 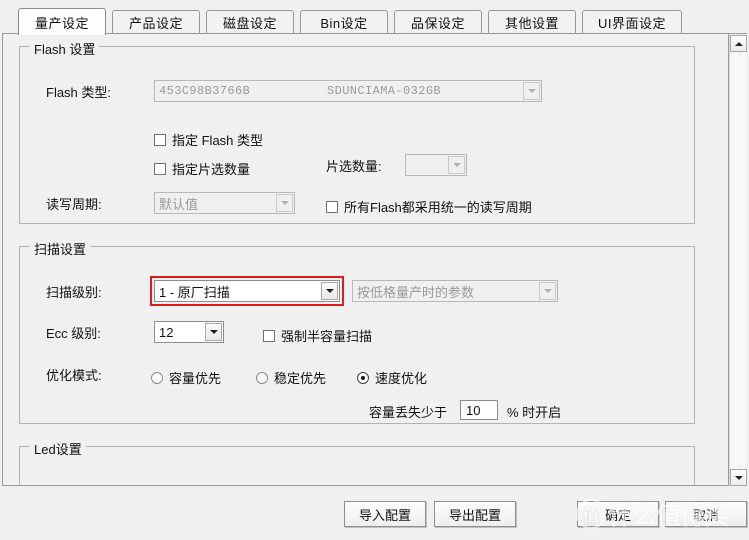 What do you see at coordinates (427, 165) in the screenshot?
I see `ce-count-value` at bounding box center [427, 165].